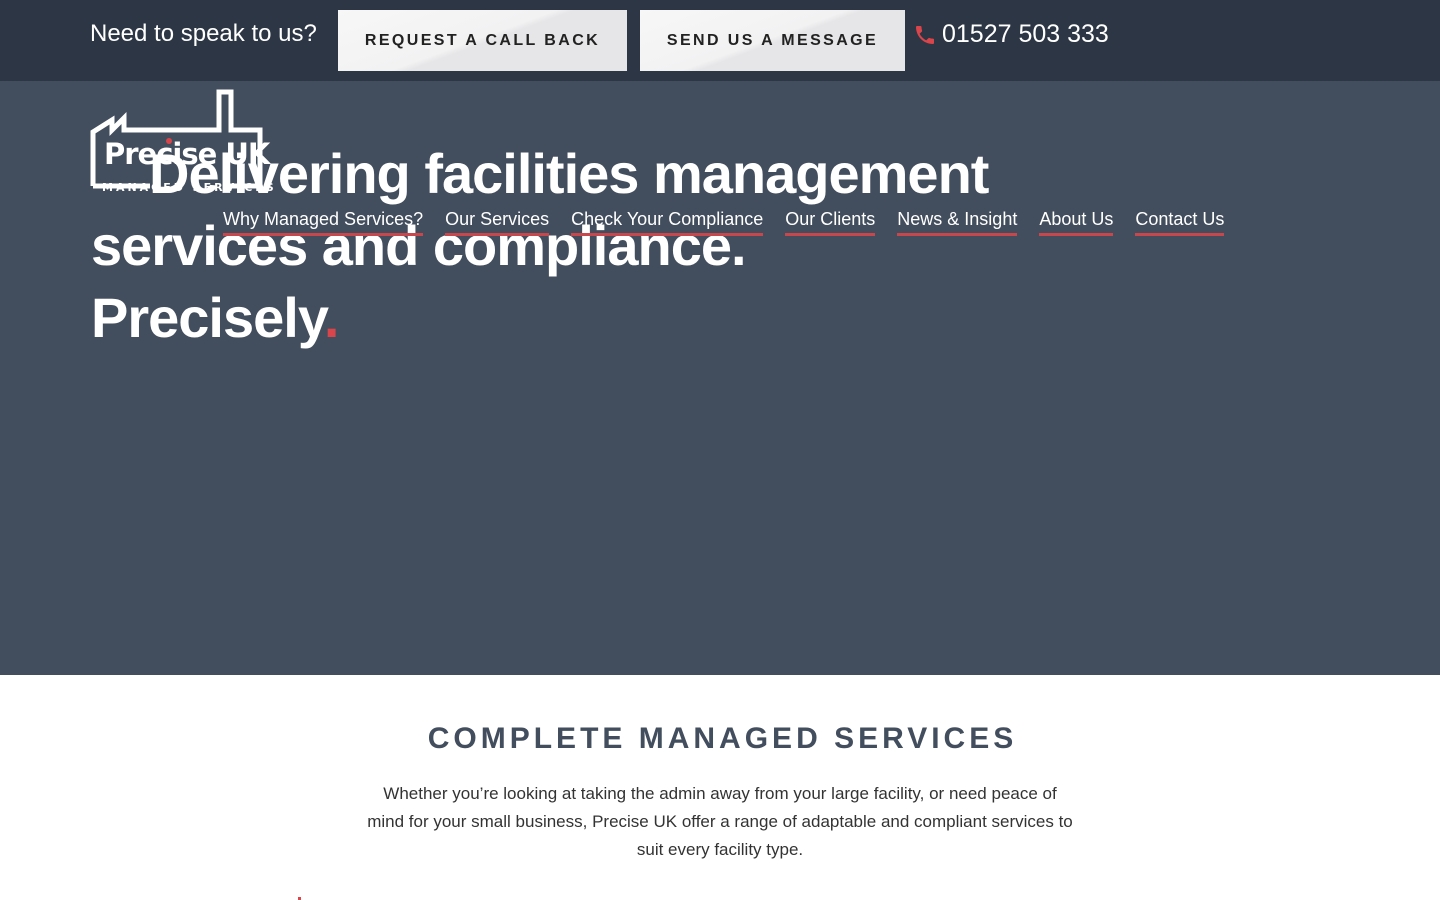 This screenshot has height=900, width=1440. What do you see at coordinates (830, 222) in the screenshot?
I see `nav-our-clients: Our Clients` at bounding box center [830, 222].